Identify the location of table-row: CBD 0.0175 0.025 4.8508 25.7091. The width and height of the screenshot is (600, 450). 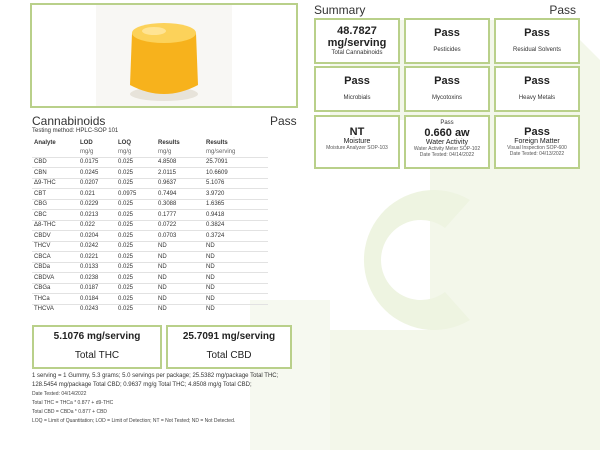
(150, 162).